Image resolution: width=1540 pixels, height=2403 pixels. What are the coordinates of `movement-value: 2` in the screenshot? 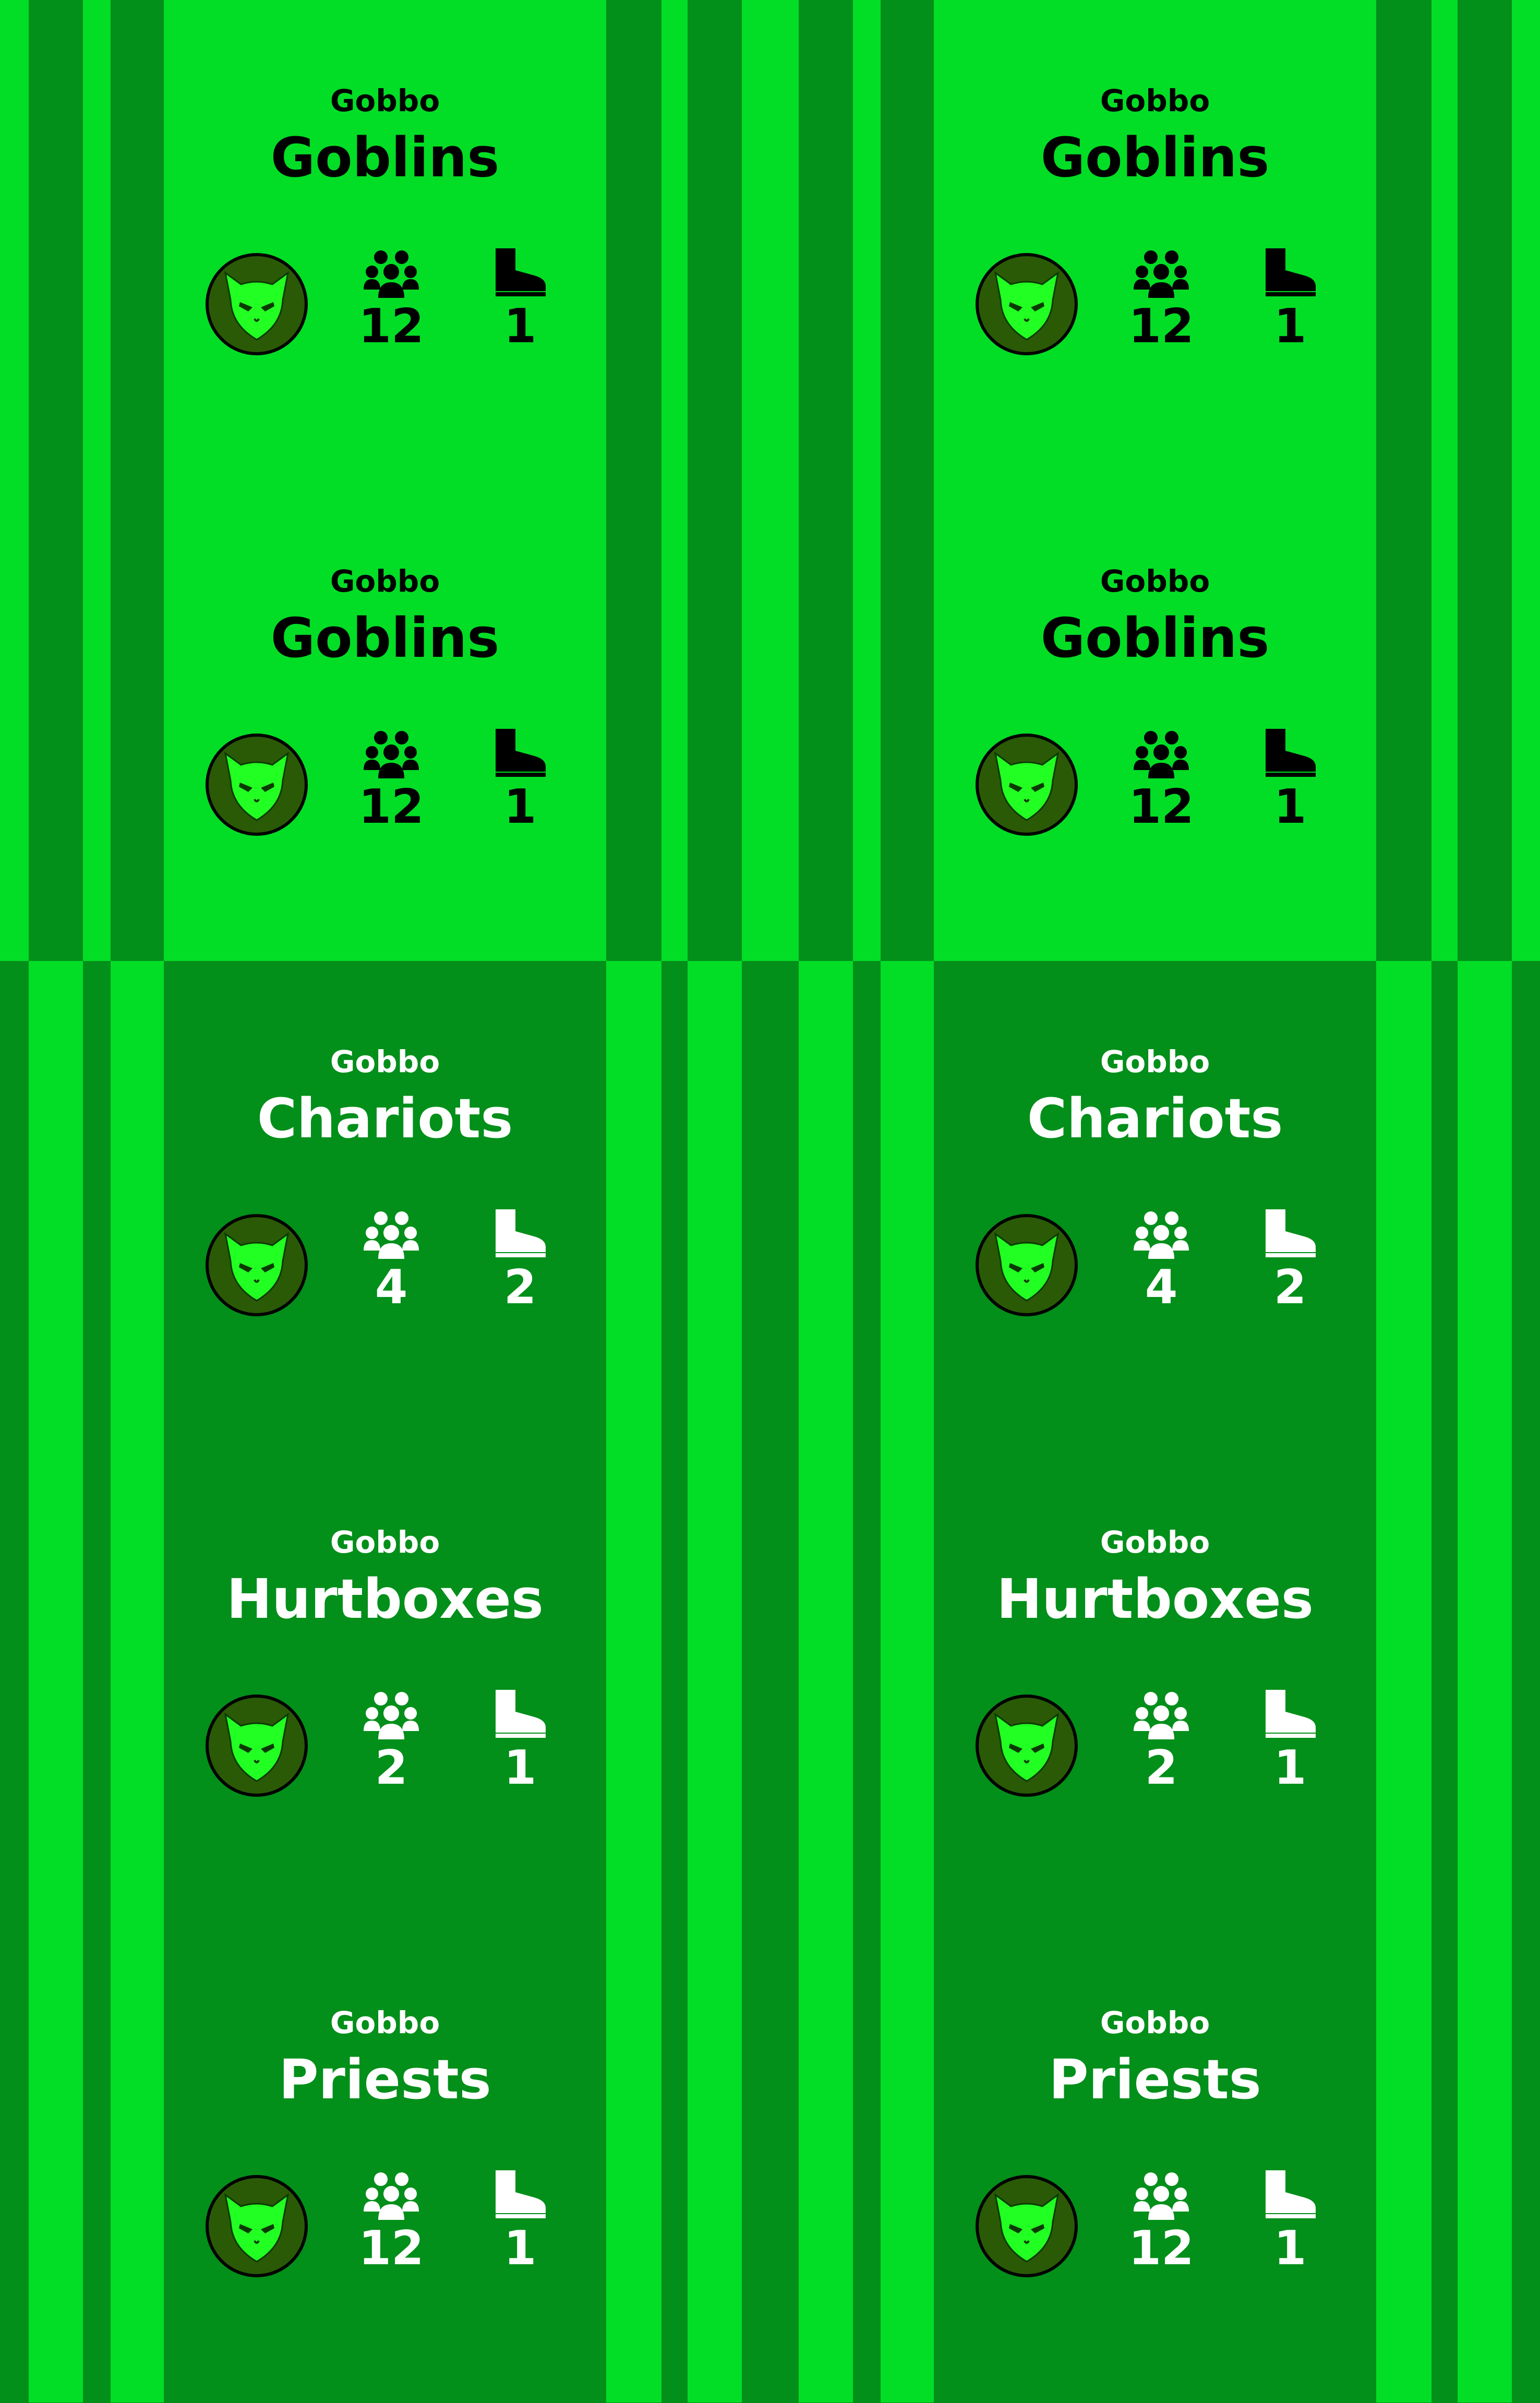 It's located at (520, 1287).